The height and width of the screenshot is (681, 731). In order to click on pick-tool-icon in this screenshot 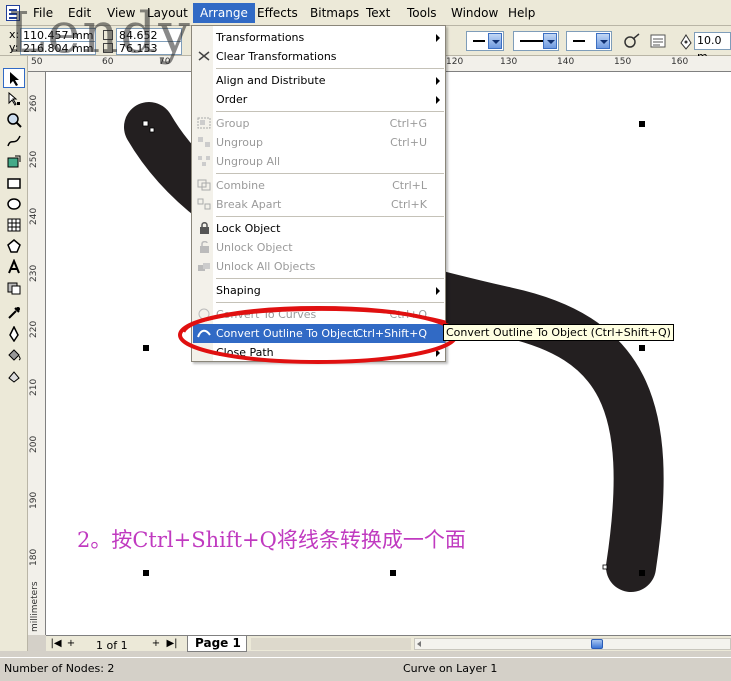, I will do `click(14, 78)`.